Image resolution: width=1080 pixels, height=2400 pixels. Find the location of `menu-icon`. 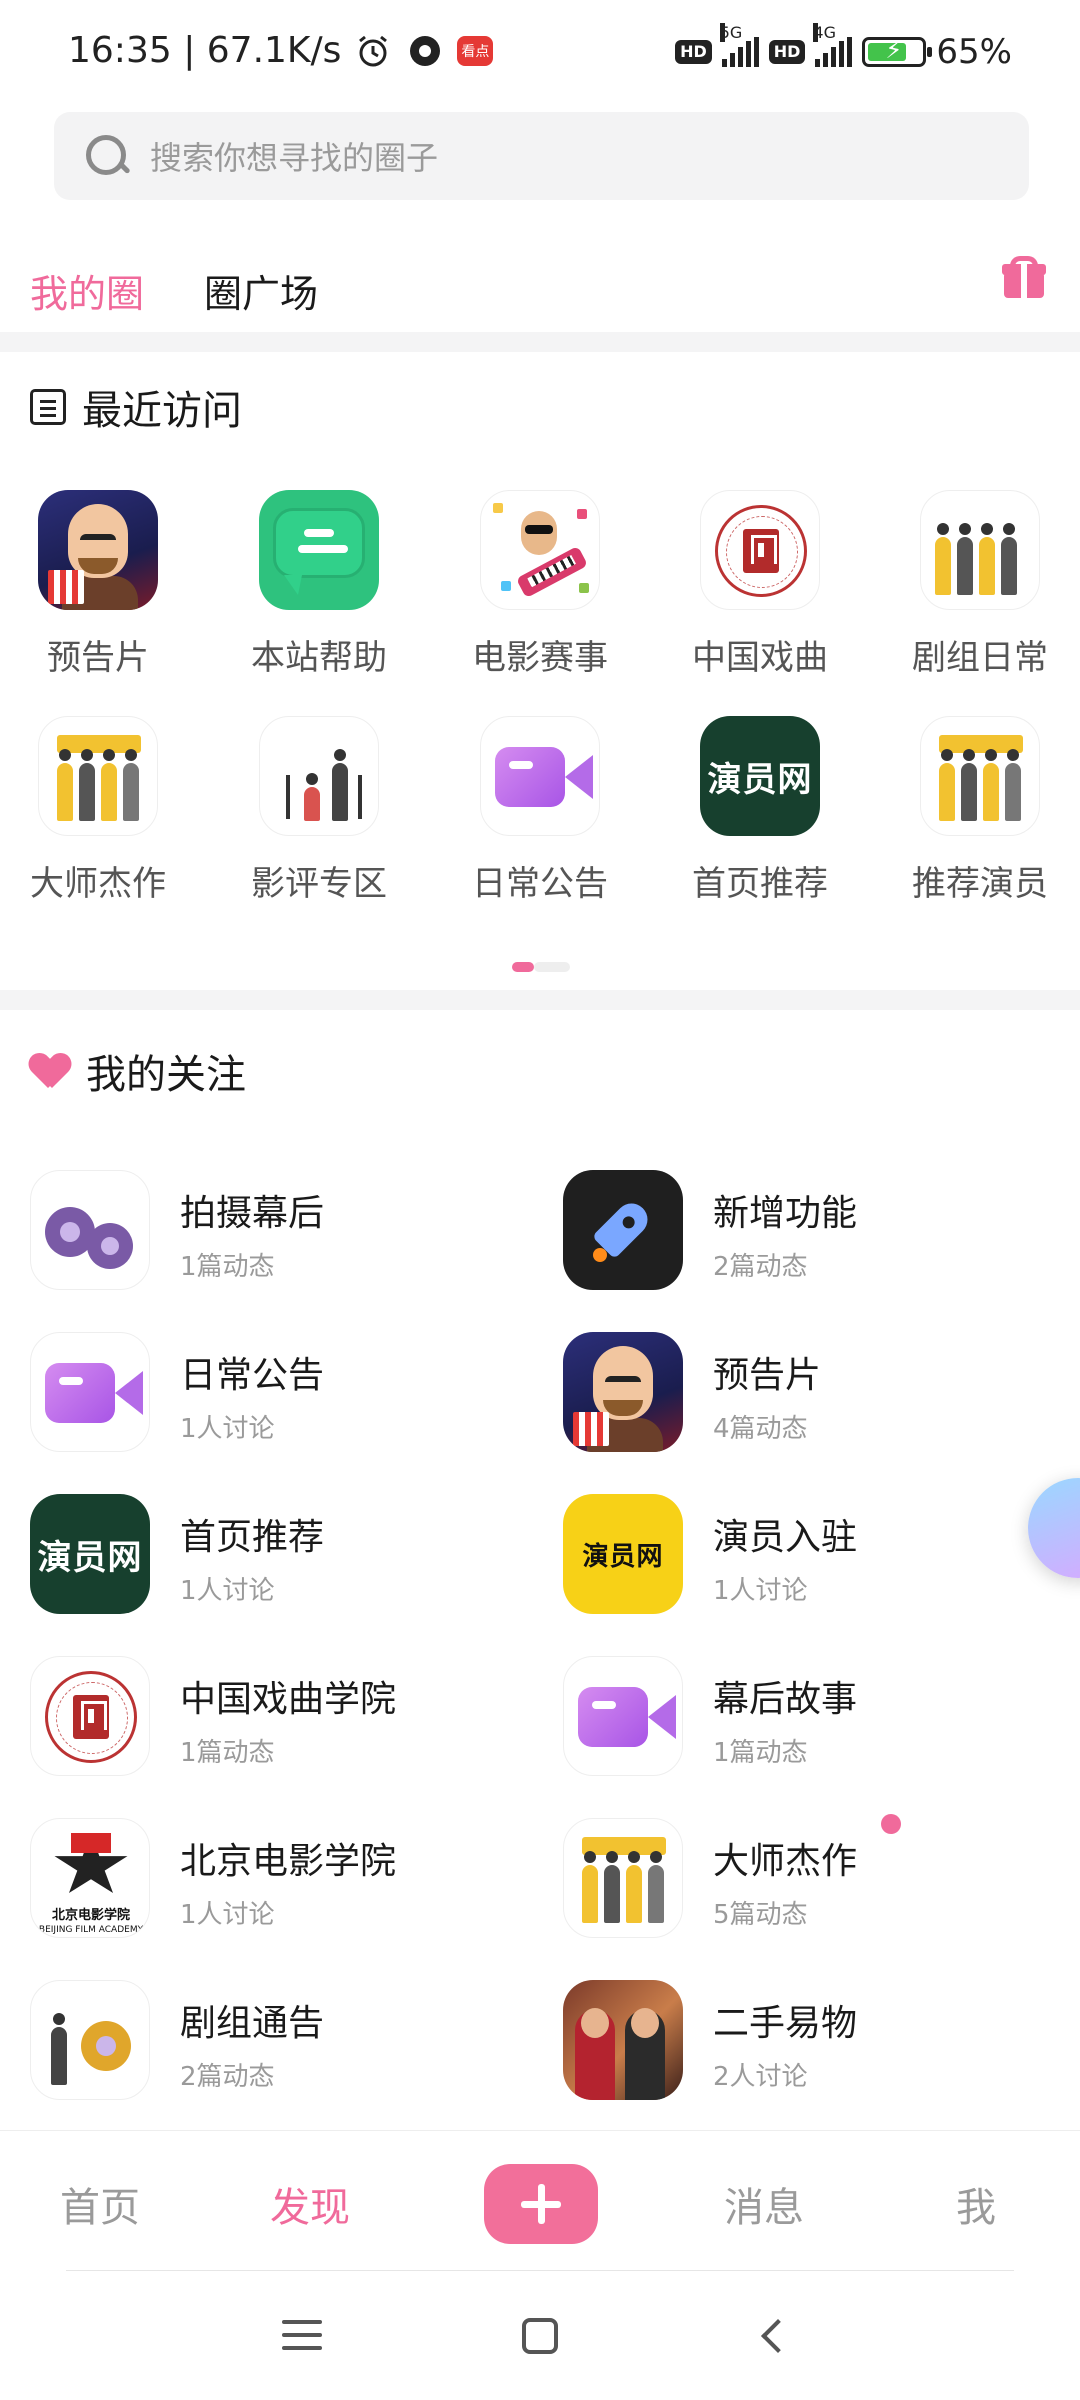

menu-icon is located at coordinates (302, 2335).